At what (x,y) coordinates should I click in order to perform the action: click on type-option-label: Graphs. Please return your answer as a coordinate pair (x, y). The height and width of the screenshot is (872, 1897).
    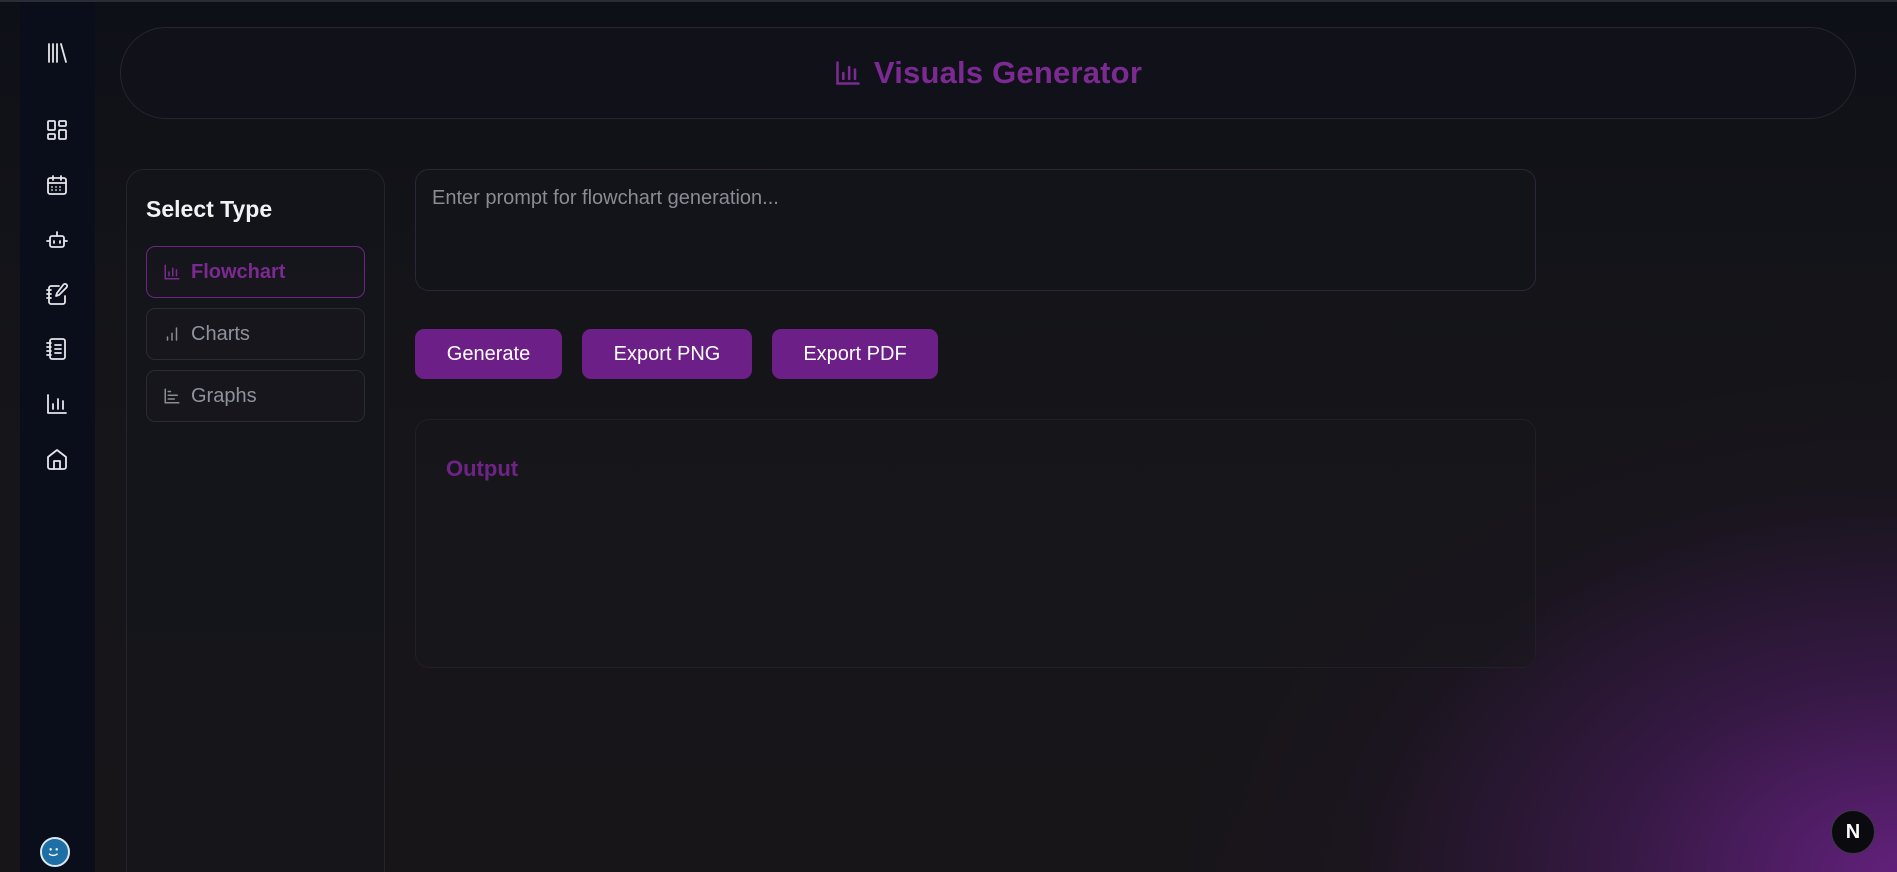
    Looking at the image, I should click on (224, 395).